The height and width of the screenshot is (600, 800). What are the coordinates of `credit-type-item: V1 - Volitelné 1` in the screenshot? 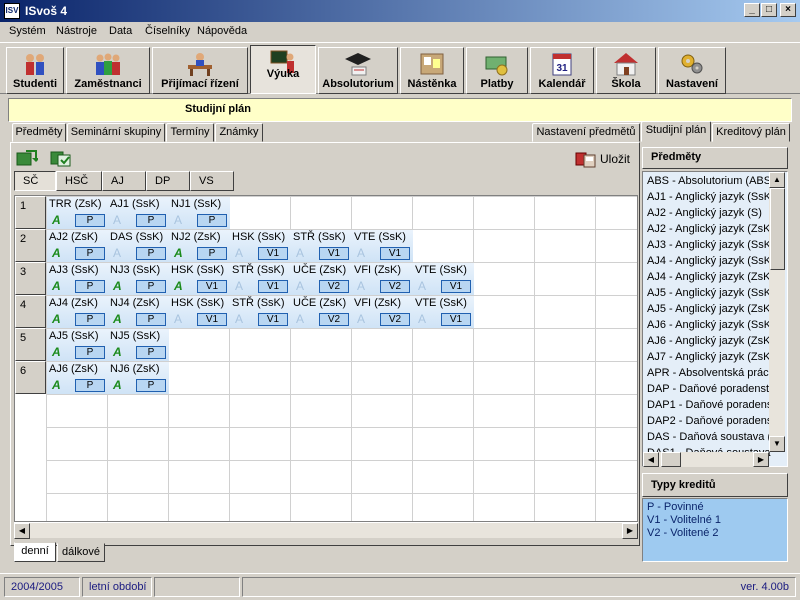 It's located at (684, 520).